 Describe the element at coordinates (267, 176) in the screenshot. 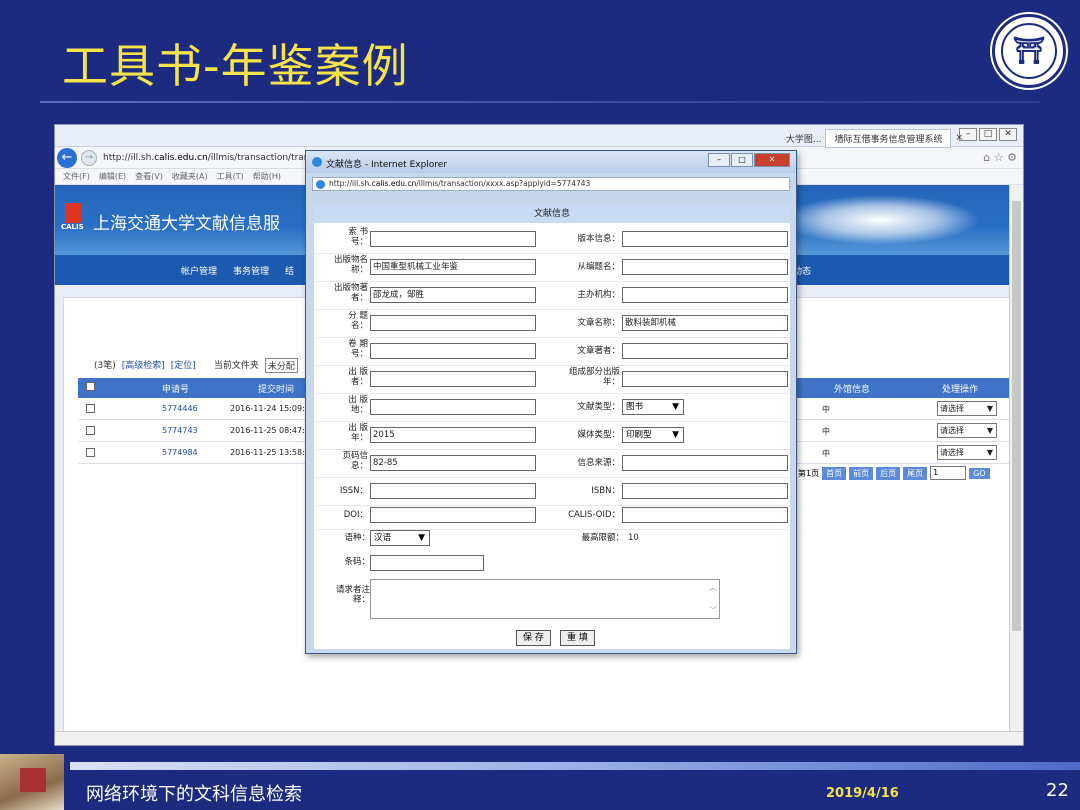

I see `menu-help: 帮助(H)` at that location.